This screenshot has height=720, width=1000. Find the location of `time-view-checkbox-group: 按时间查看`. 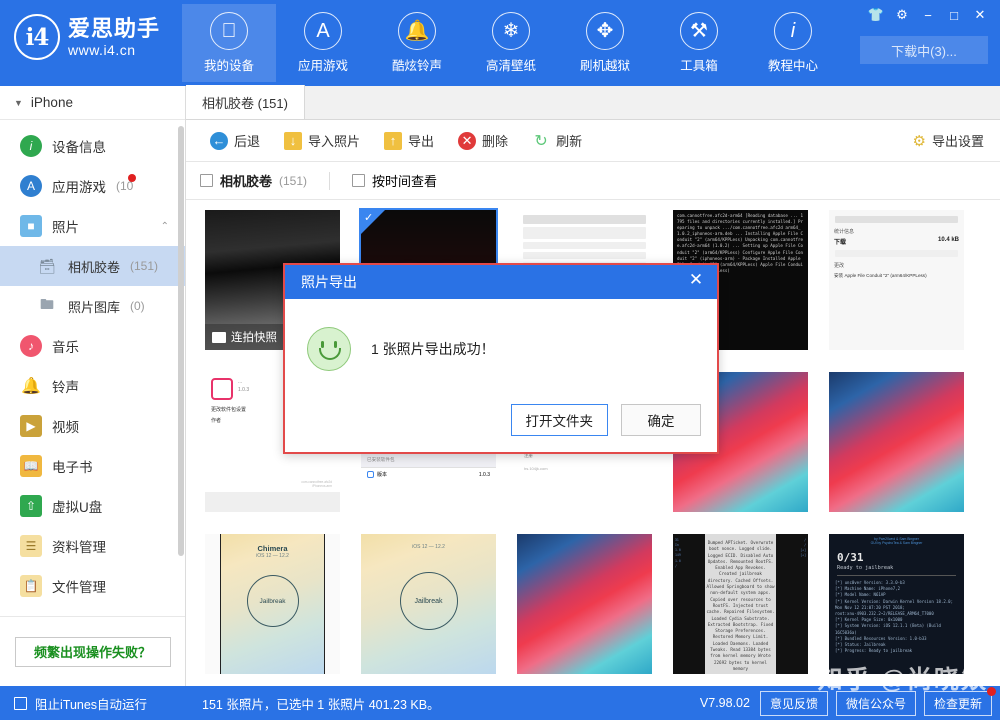

time-view-checkbox-group: 按时间查看 is located at coordinates (394, 180).